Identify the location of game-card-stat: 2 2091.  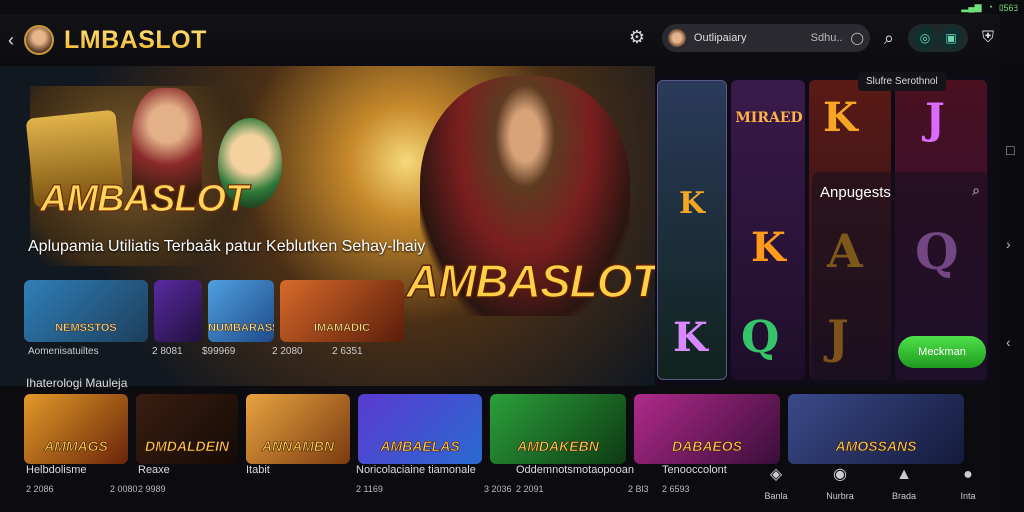
(530, 489).